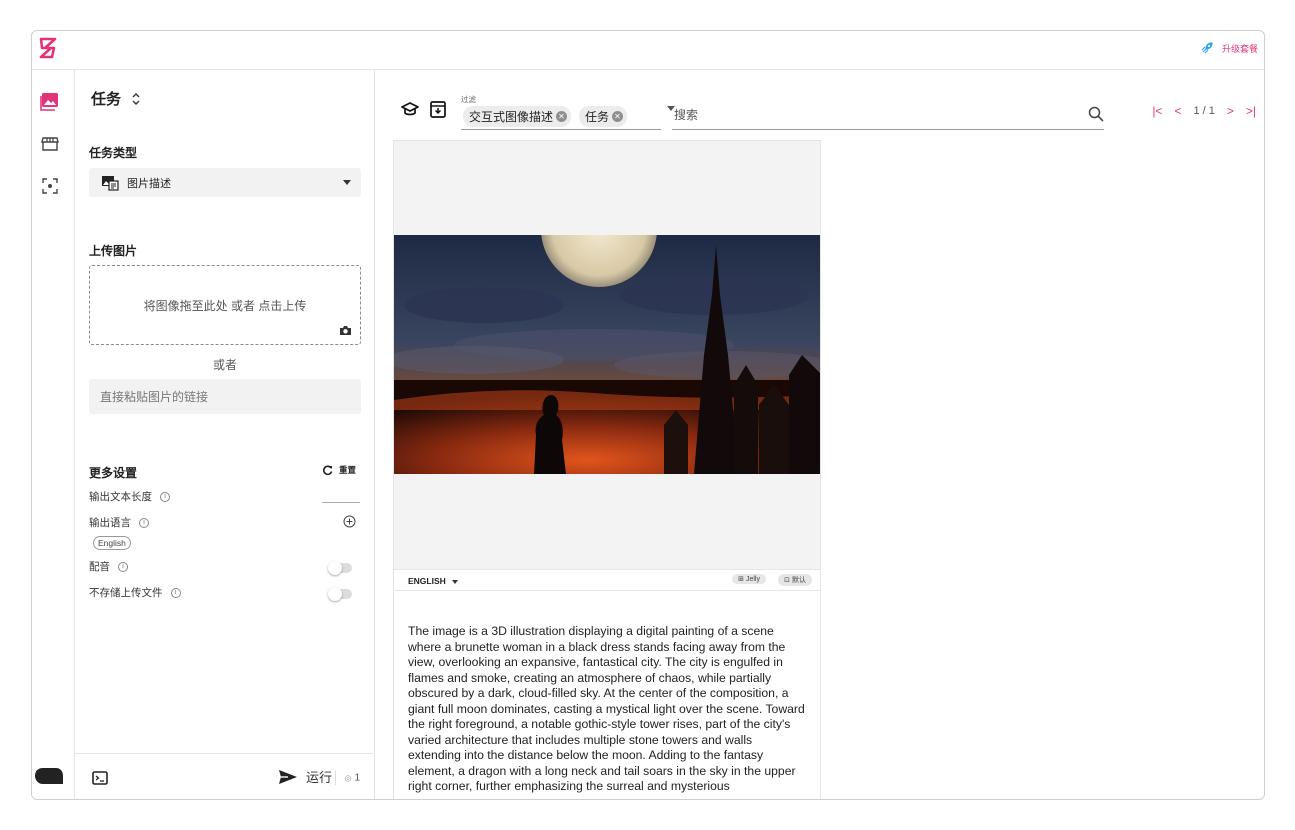  I want to click on upload-label: 上传图片, so click(113, 251).